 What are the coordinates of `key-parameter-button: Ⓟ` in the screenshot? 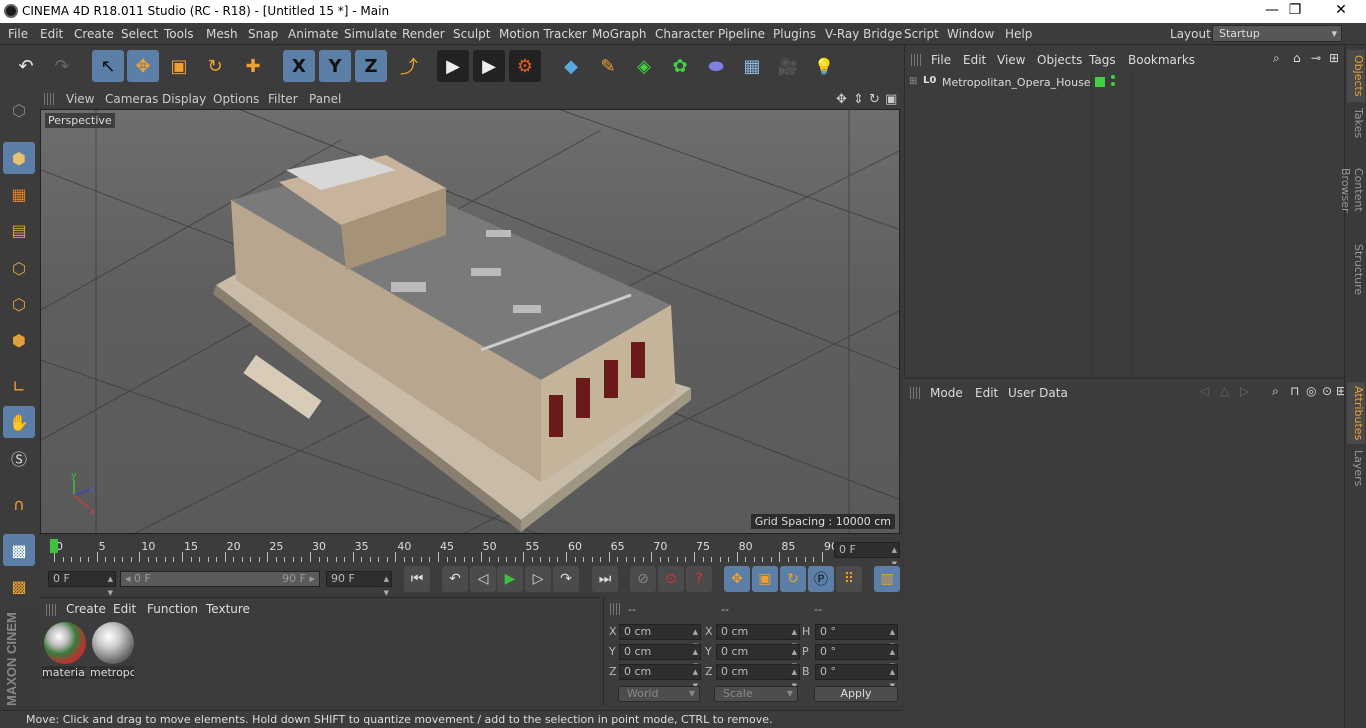 It's located at (821, 579).